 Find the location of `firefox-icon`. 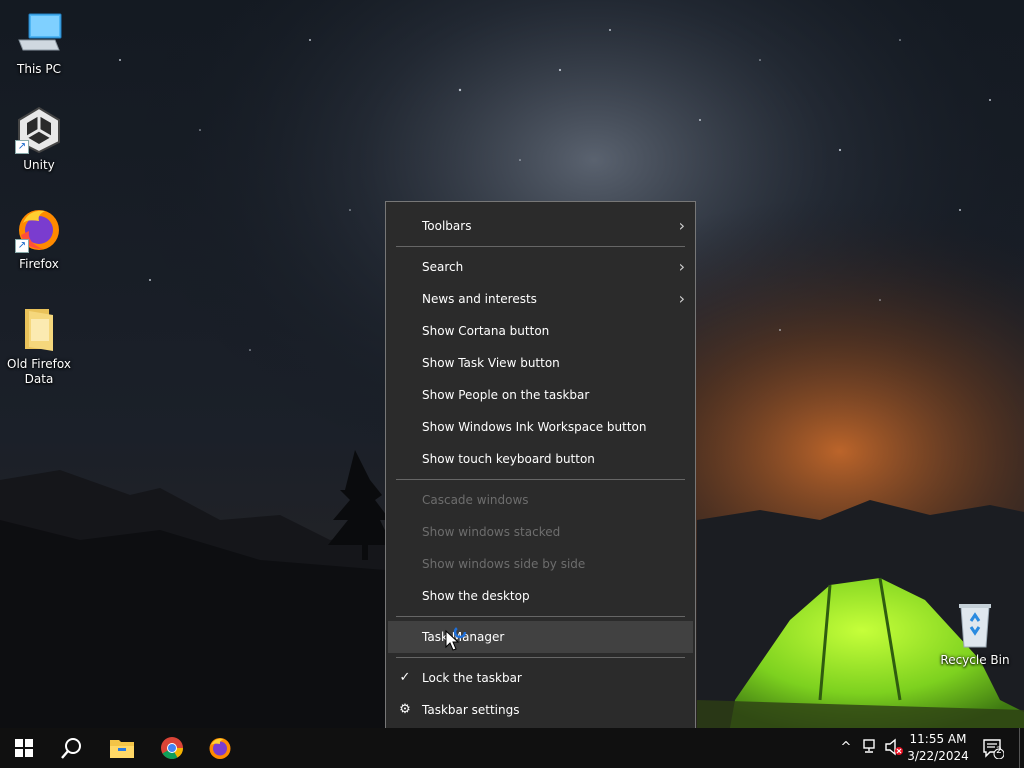

firefox-icon is located at coordinates (220, 748).